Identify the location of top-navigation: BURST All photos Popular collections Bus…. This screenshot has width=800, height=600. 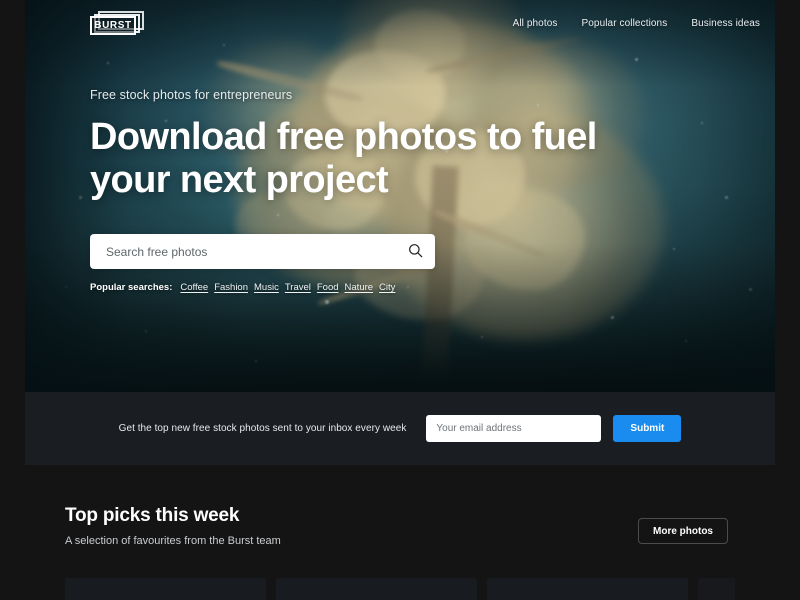
(412, 23).